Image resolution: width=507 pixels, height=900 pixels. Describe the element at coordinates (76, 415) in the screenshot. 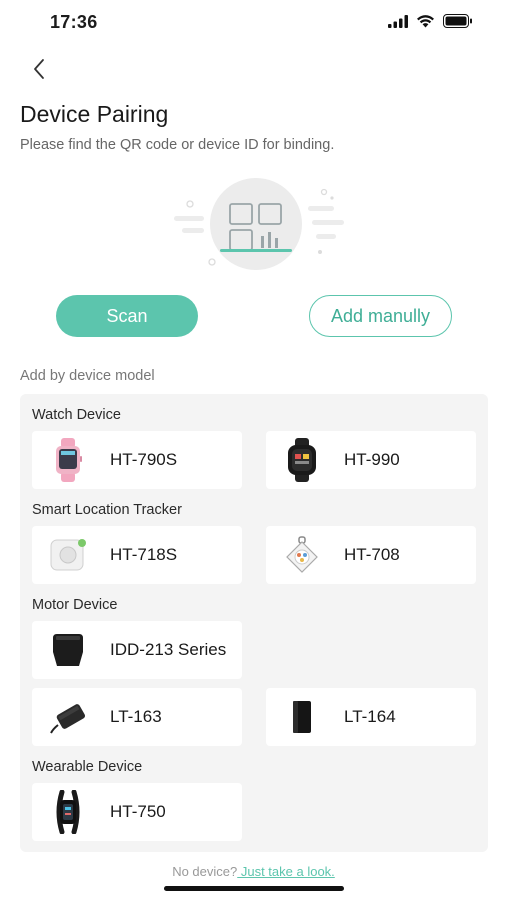

I see `group-title-watch: Watch Device` at that location.